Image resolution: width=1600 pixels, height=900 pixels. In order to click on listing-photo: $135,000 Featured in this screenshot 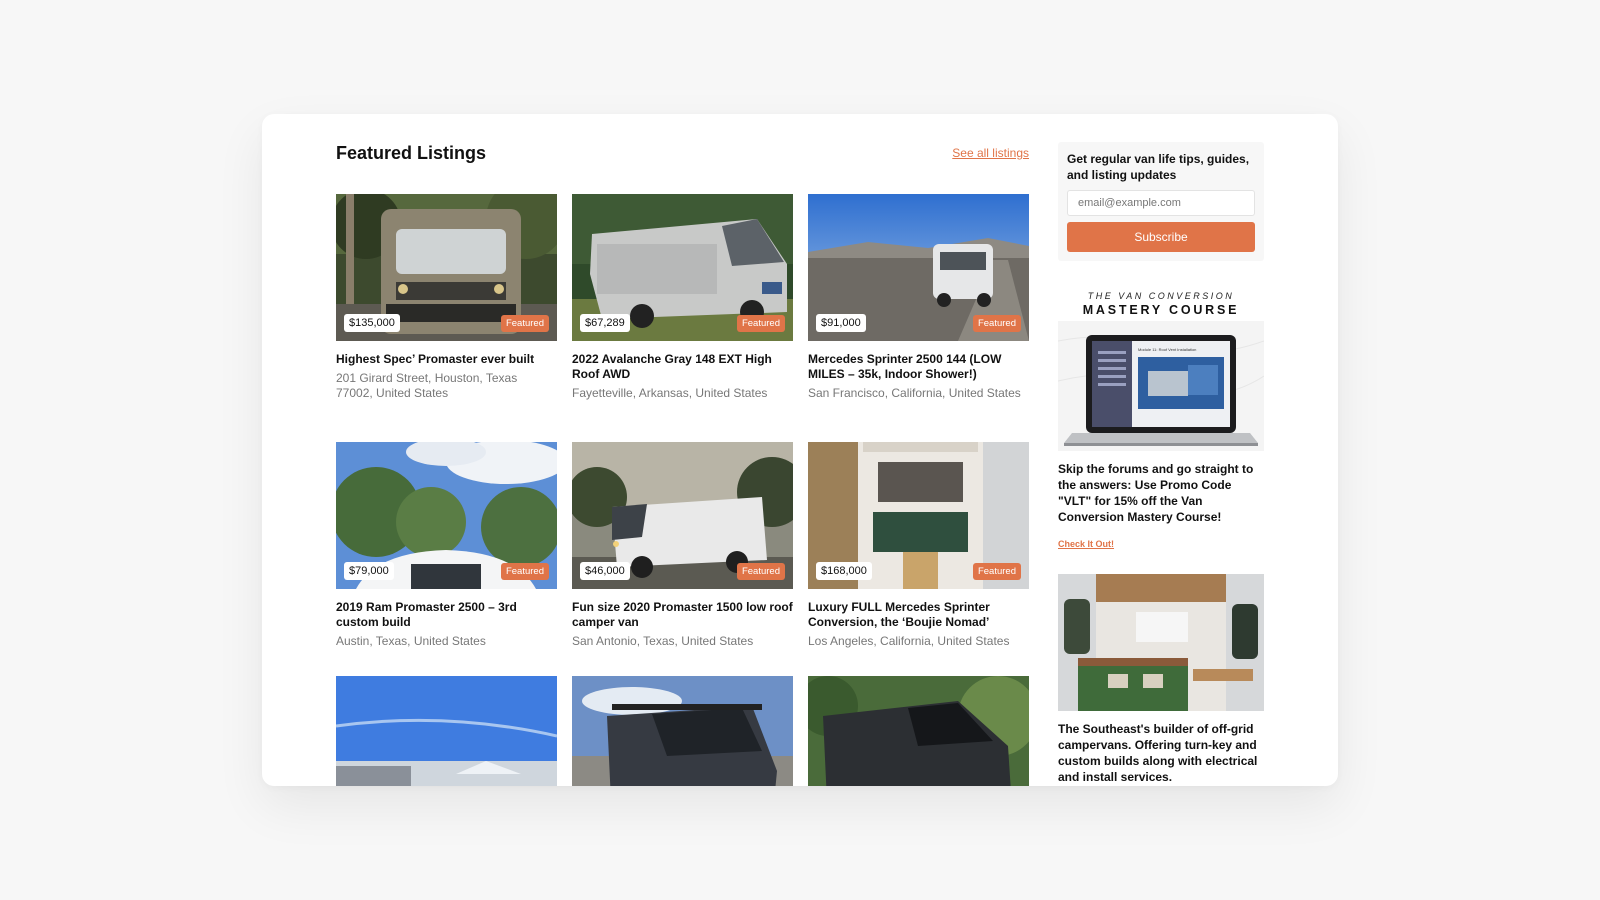, I will do `click(446, 267)`.